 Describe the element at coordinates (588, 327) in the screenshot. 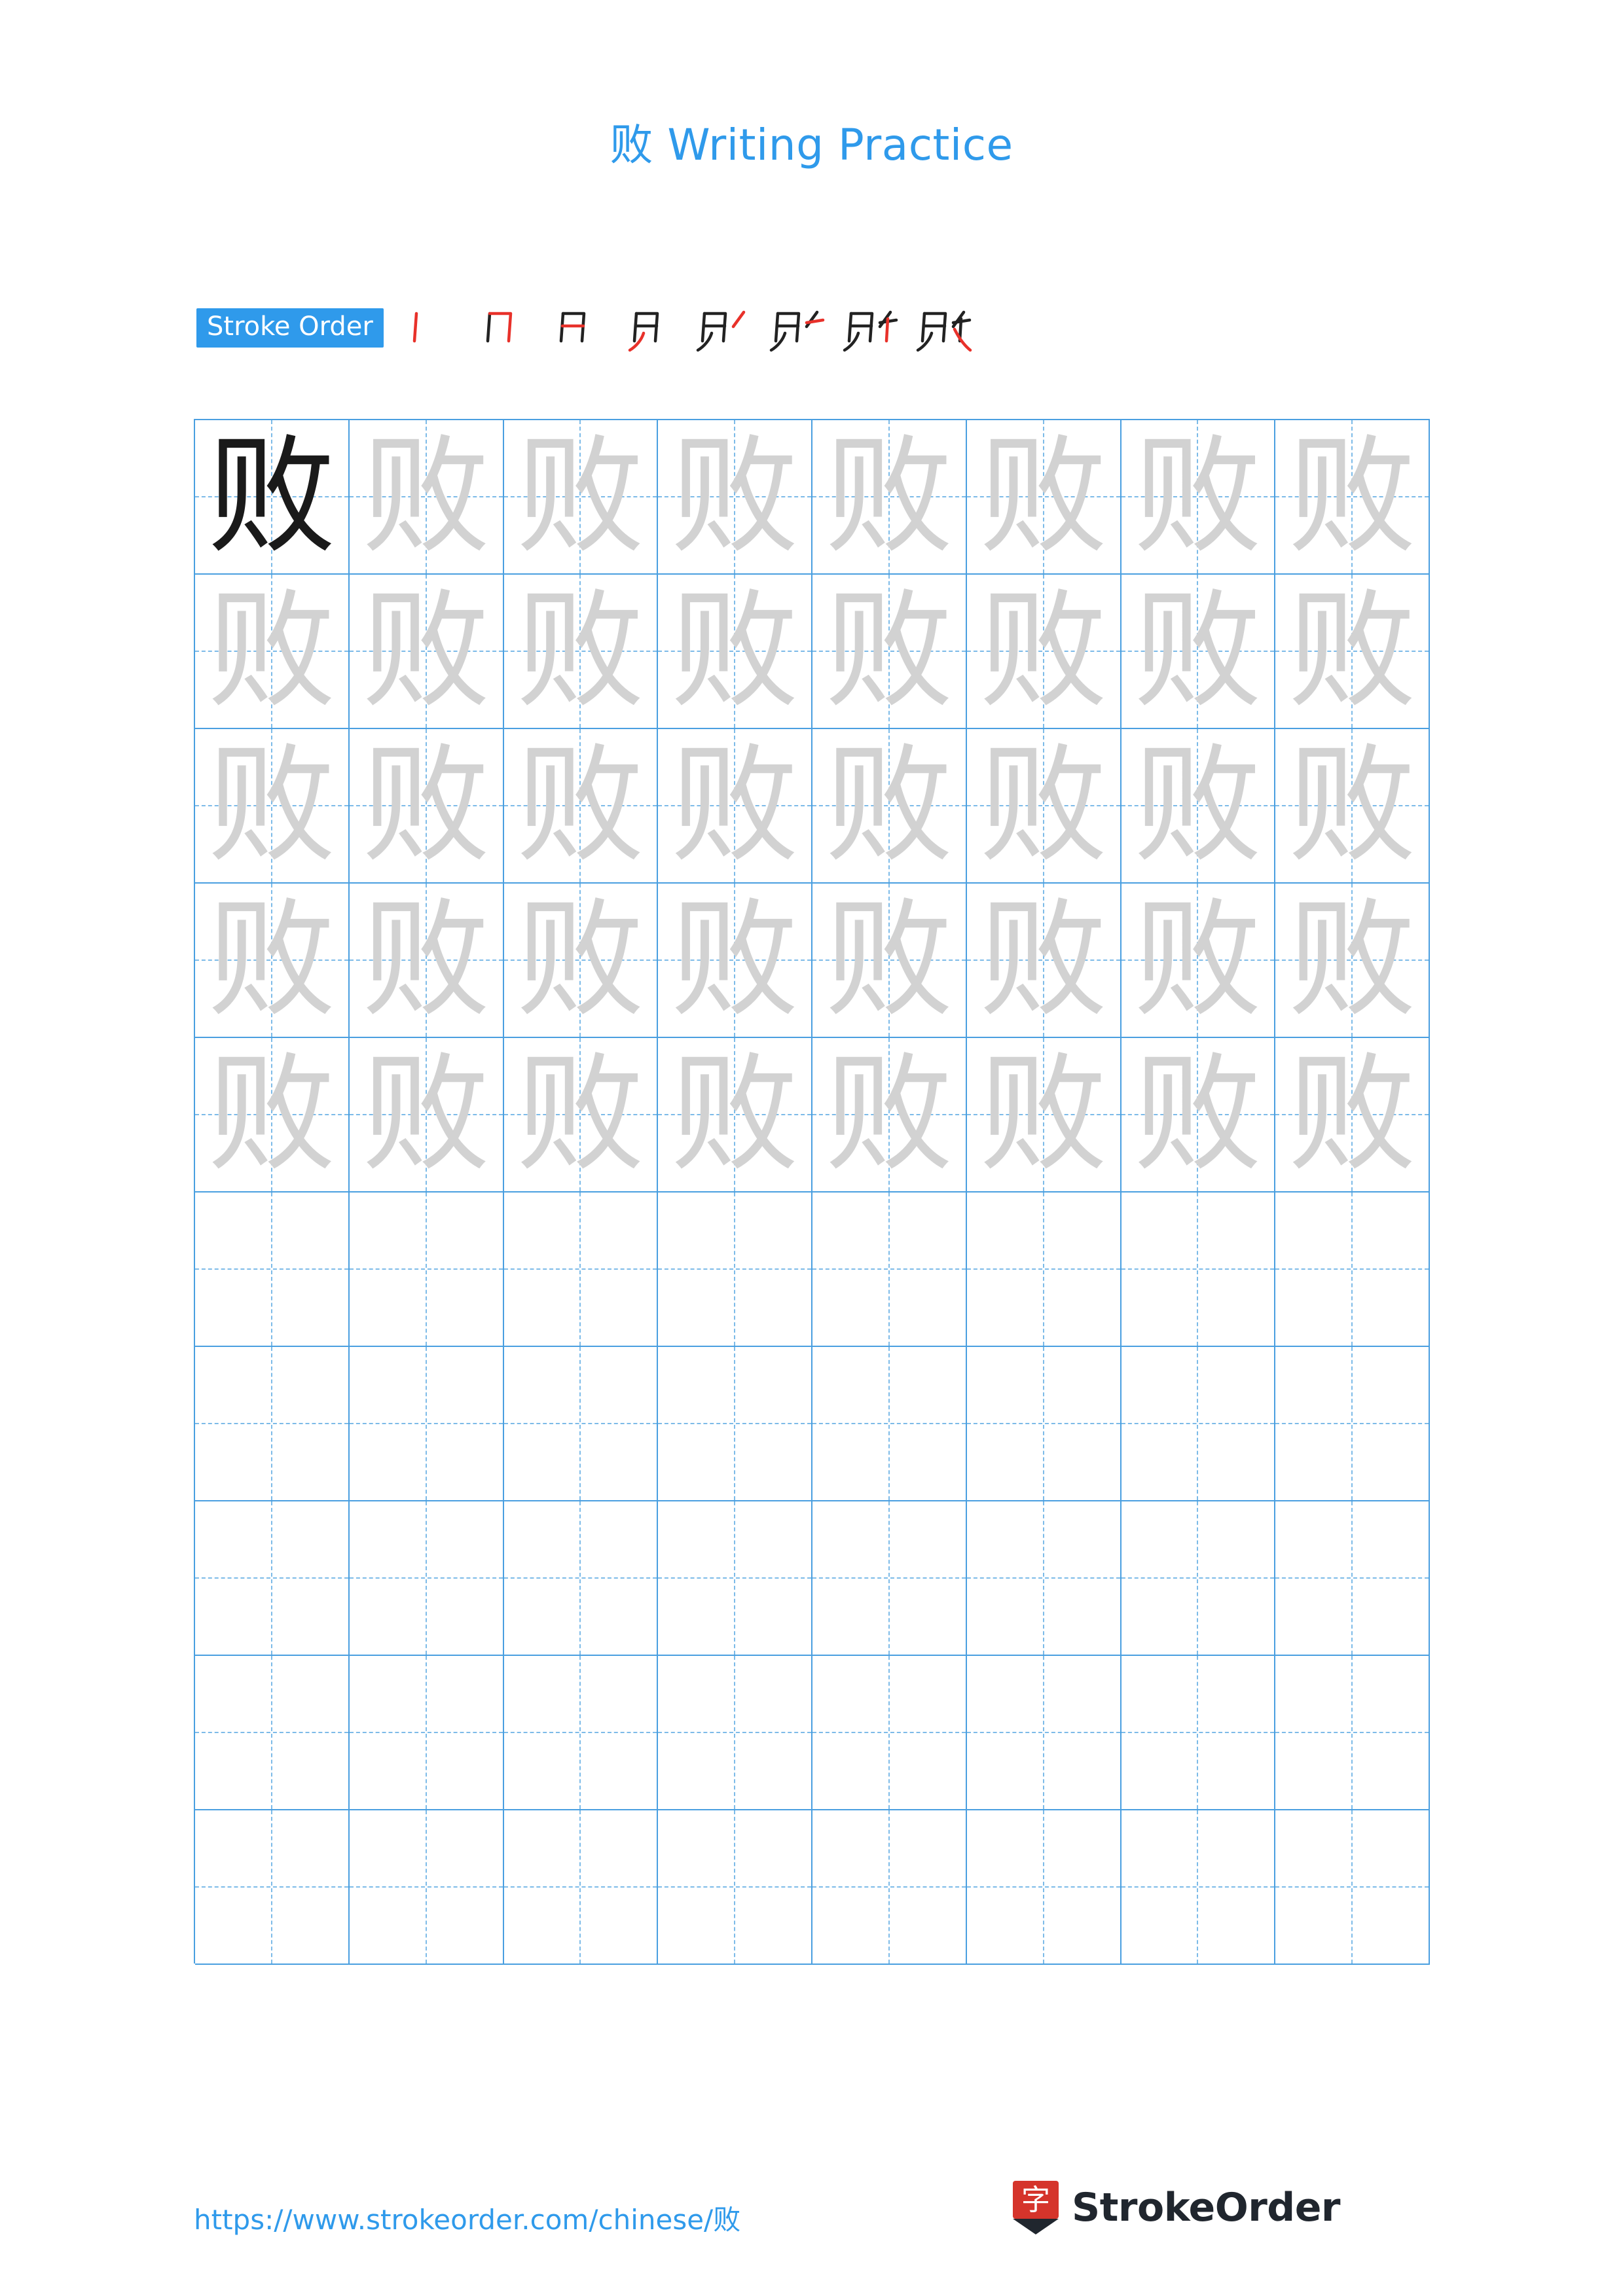

I see `stroke-order-section: Stroke Order` at that location.